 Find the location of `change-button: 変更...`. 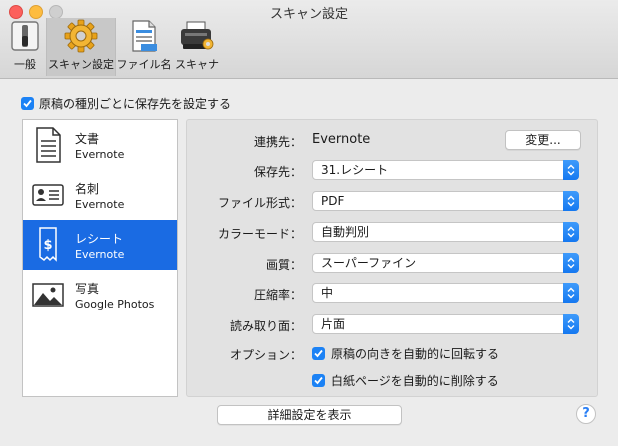

change-button: 変更... is located at coordinates (543, 140).